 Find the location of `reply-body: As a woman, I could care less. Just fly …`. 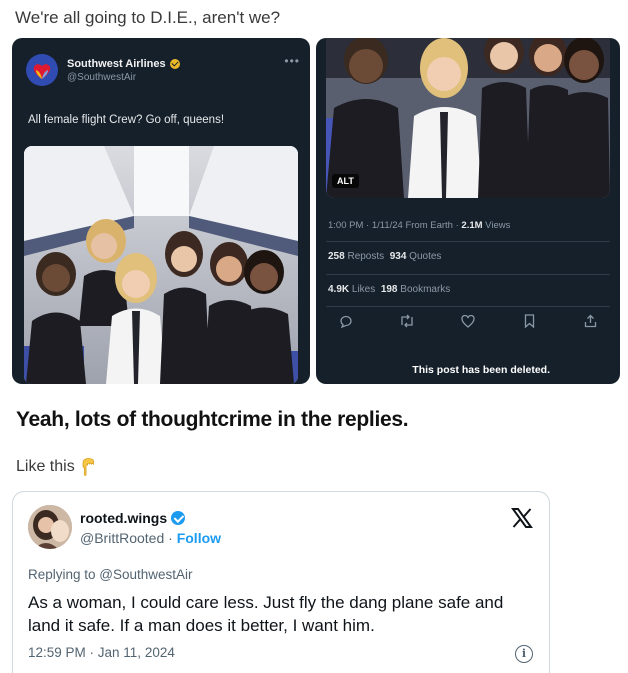

reply-body: As a woman, I could care less. Just fly … is located at coordinates (266, 614).